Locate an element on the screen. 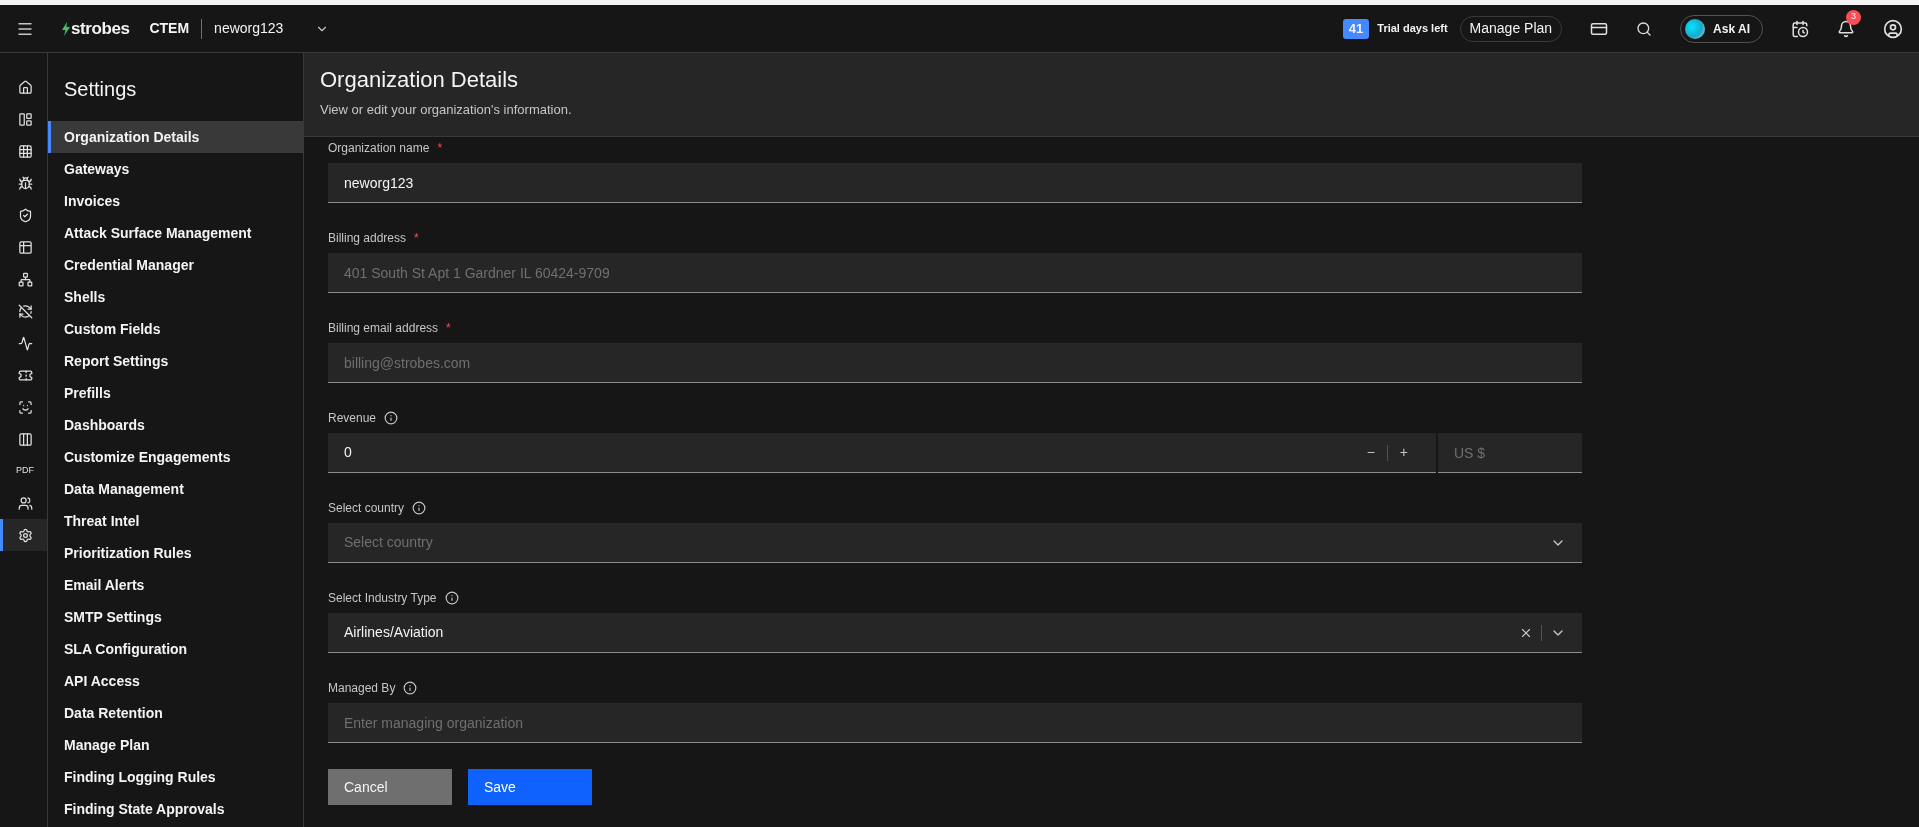  selected-value: Airlines/Aviation is located at coordinates (394, 632).